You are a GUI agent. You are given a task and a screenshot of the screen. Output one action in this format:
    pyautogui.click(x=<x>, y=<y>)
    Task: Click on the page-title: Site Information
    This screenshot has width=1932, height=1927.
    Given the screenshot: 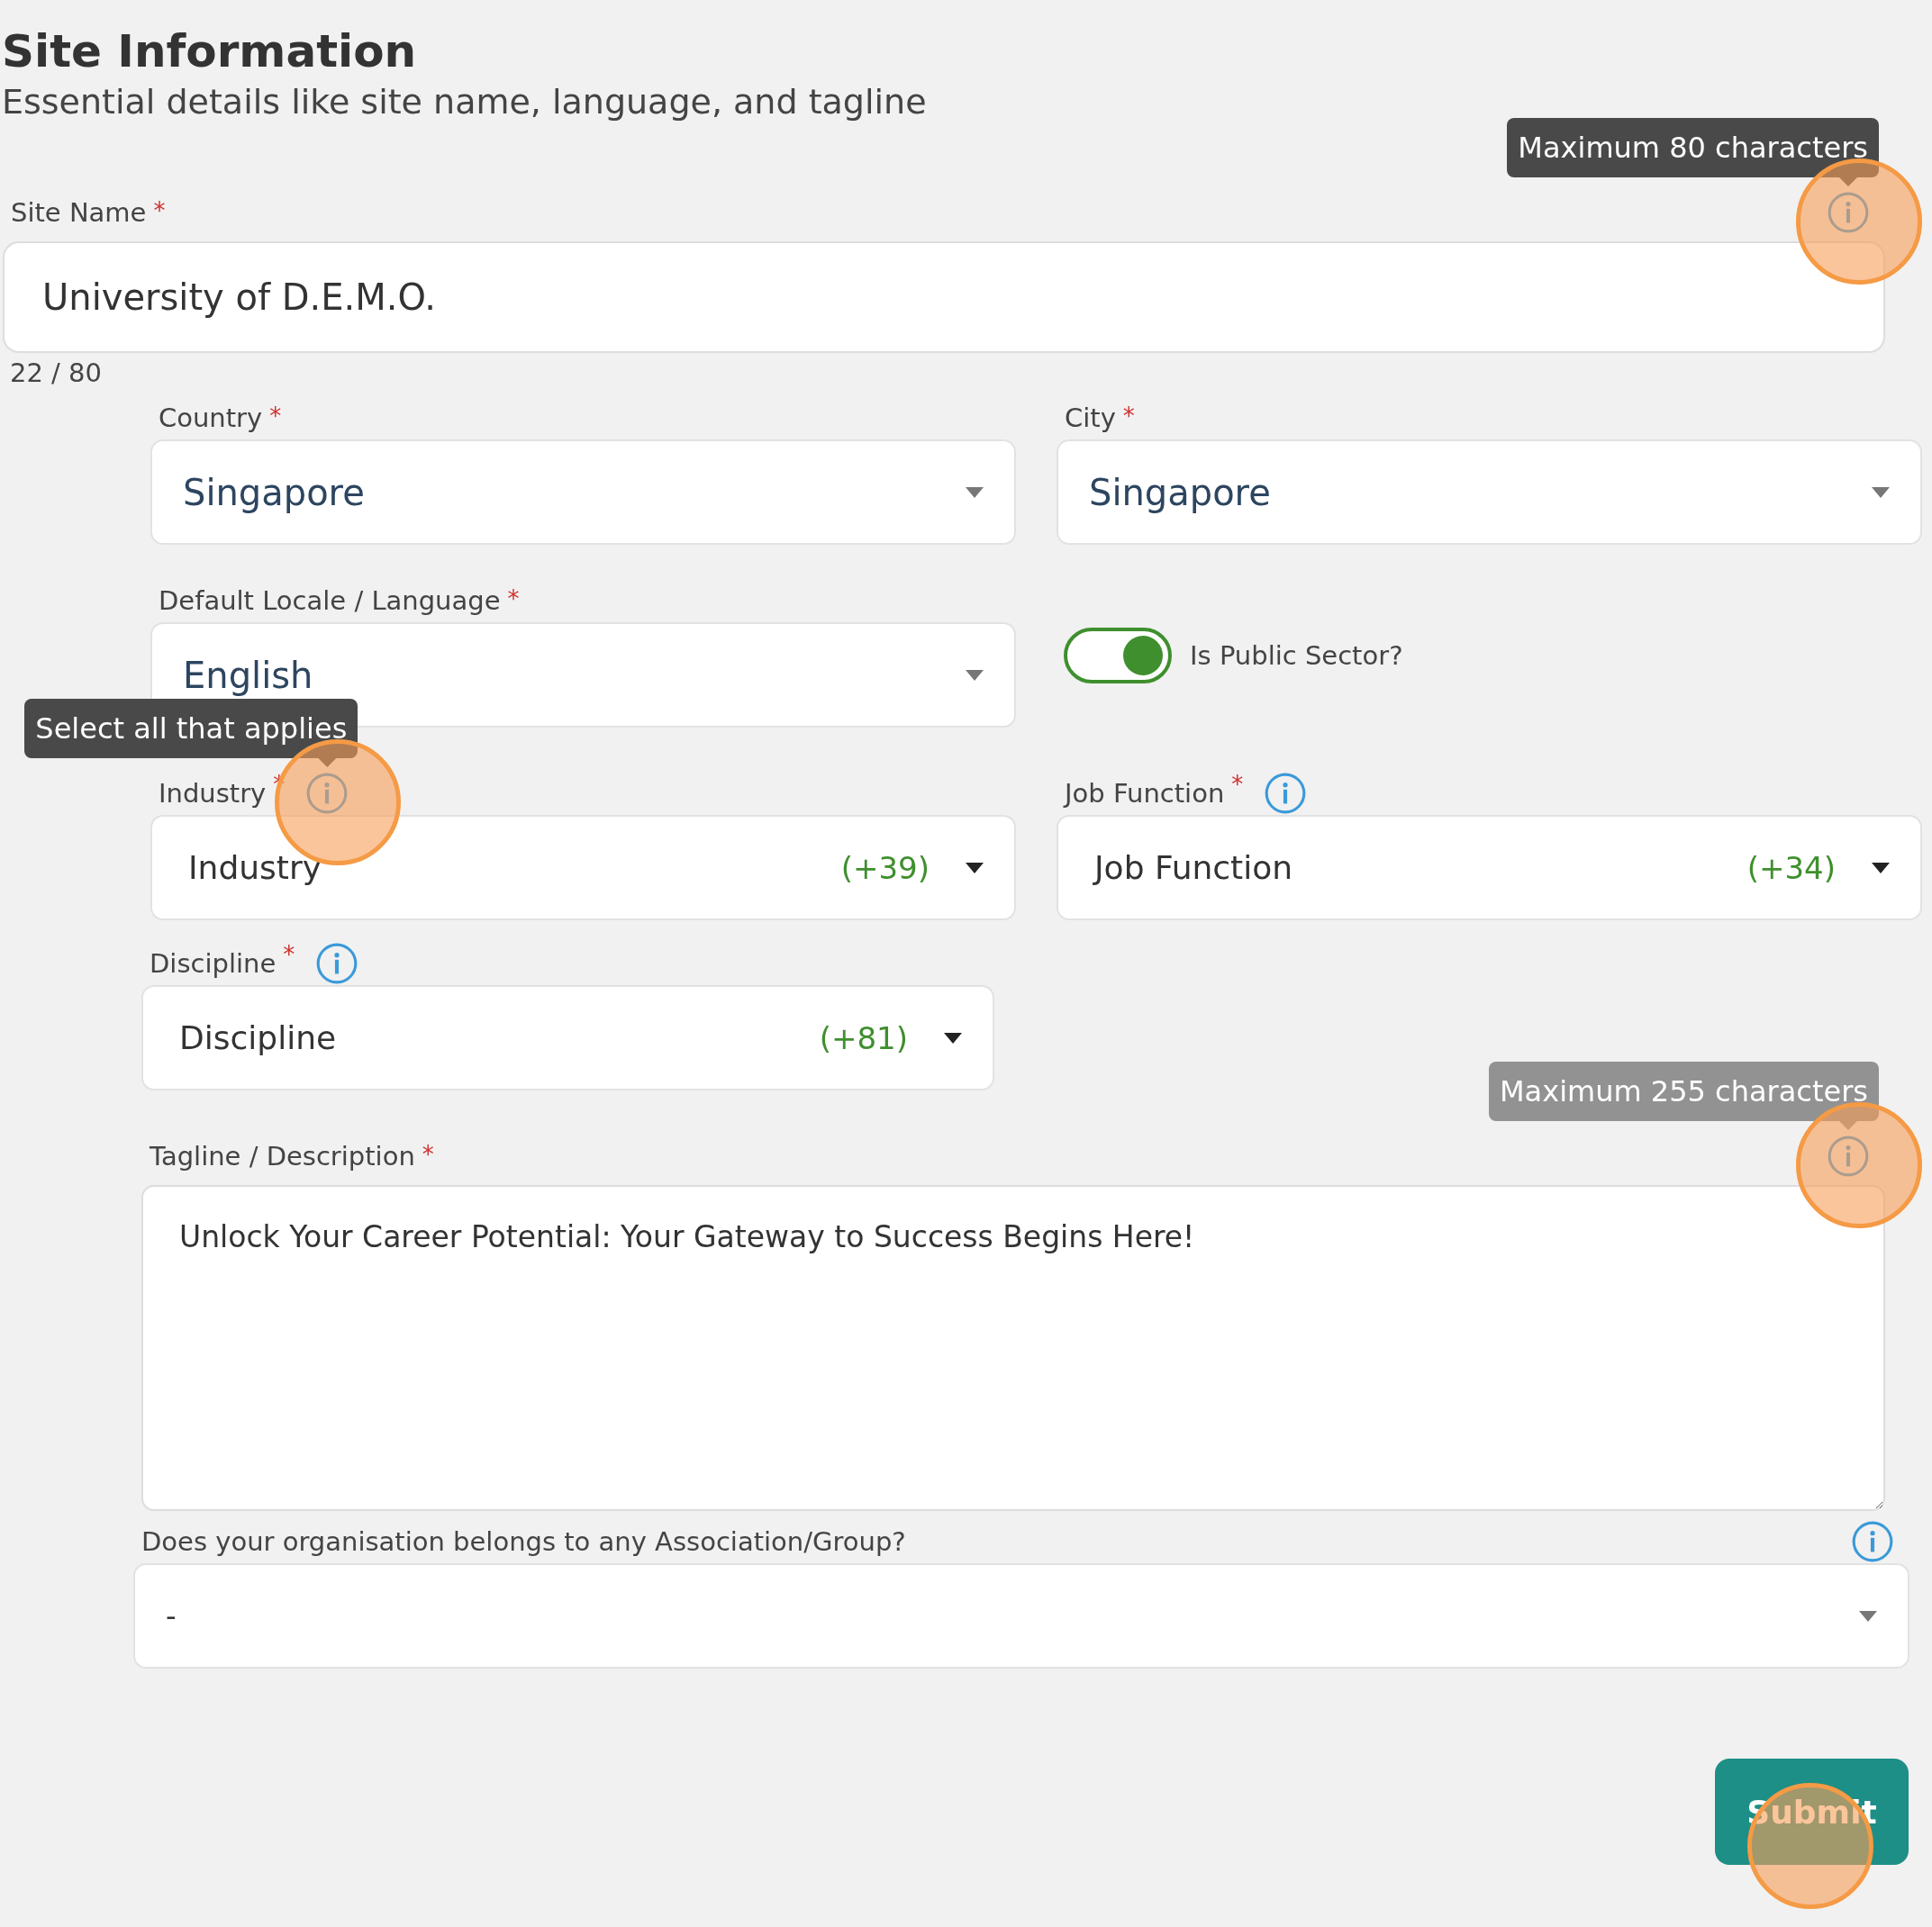 What is the action you would take?
    pyautogui.click(x=210, y=51)
    